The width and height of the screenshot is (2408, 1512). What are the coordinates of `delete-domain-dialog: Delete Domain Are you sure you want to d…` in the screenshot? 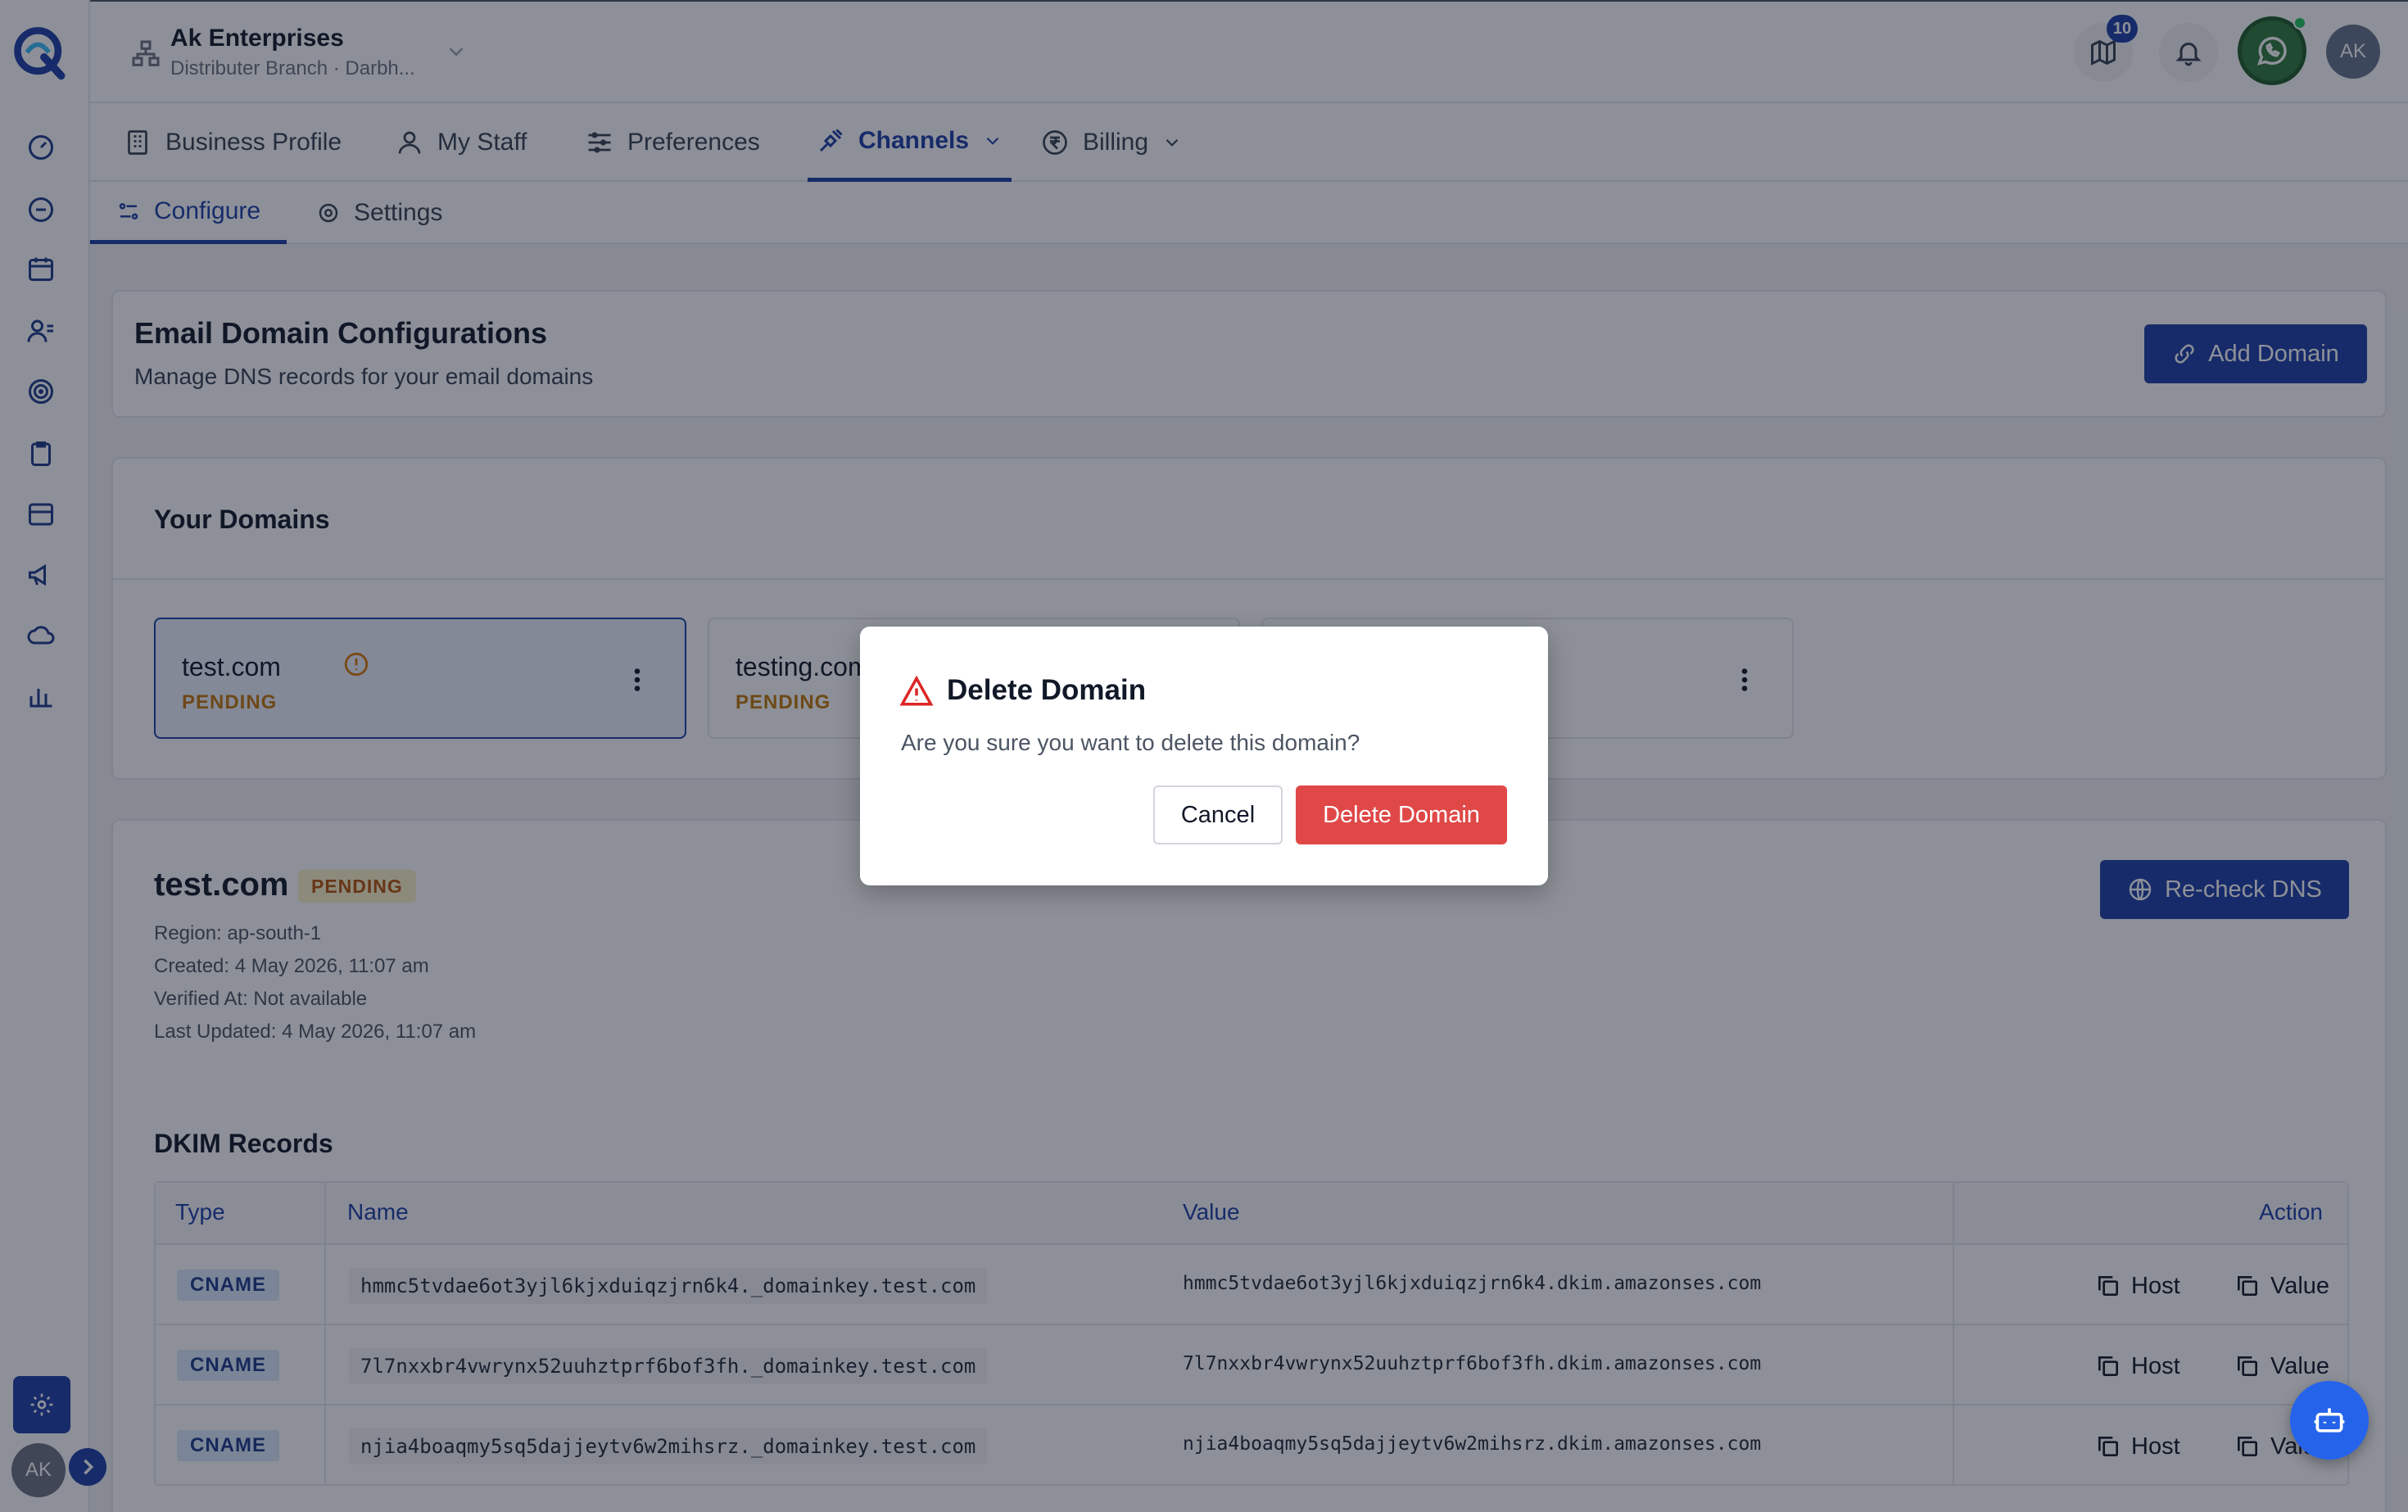 It's located at (1204, 756).